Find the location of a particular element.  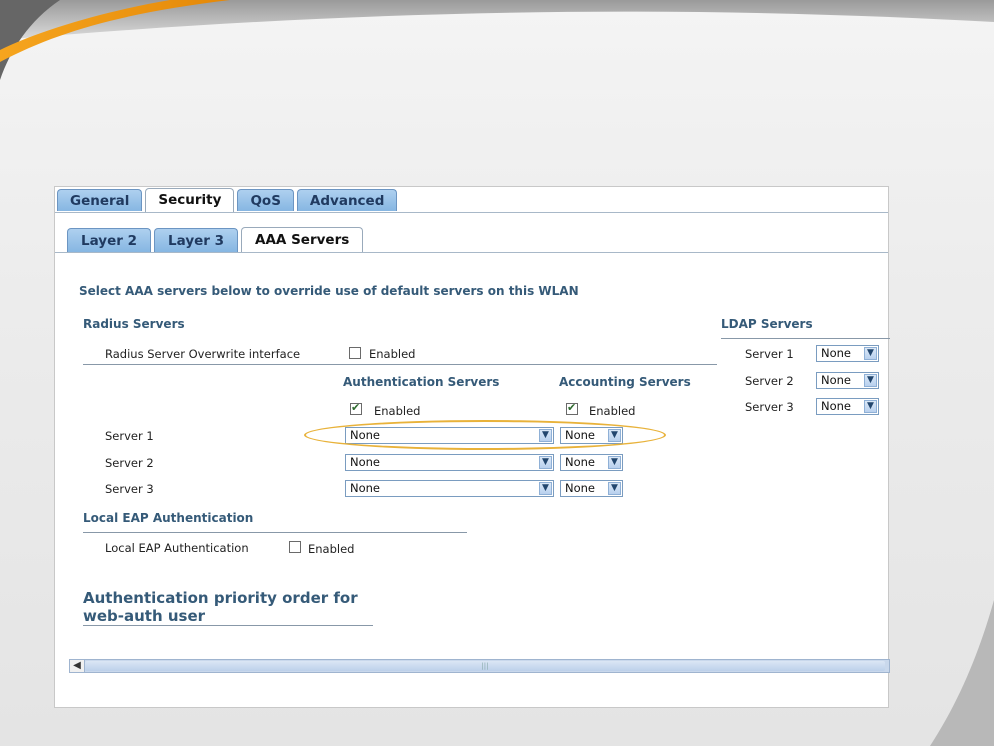

local-eap-label: Local EAP Authentication is located at coordinates (177, 548).